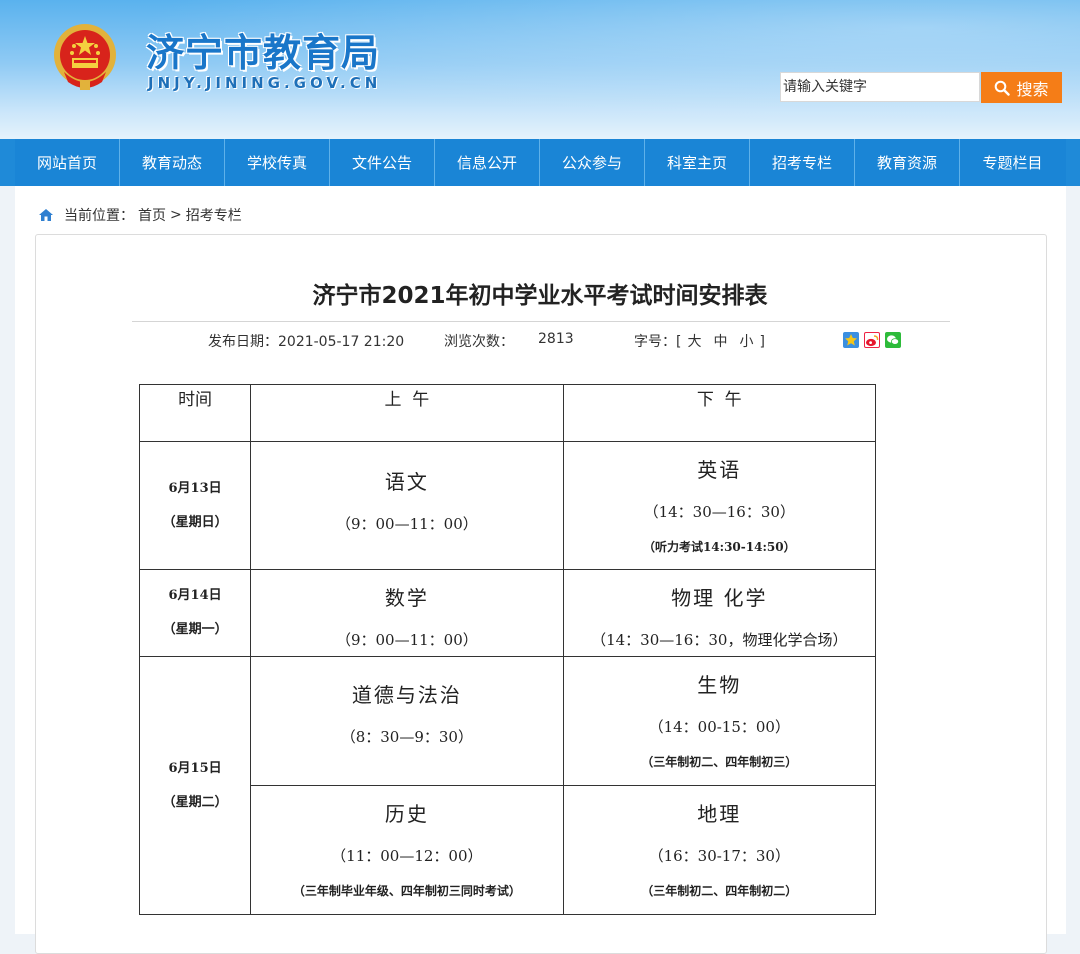 Image resolution: width=1080 pixels, height=954 pixels. I want to click on am-exam-cell: 道德与法治 （8：30—9：30）, so click(407, 721).